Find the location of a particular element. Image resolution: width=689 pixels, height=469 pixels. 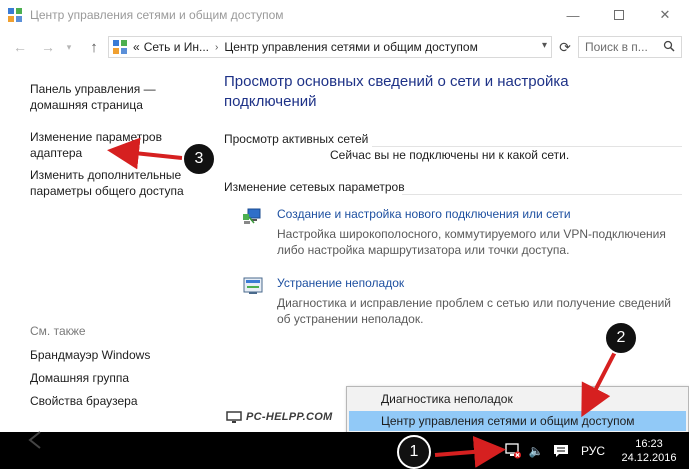

clock-date: 24.12.2016 is located at coordinates (649, 457).